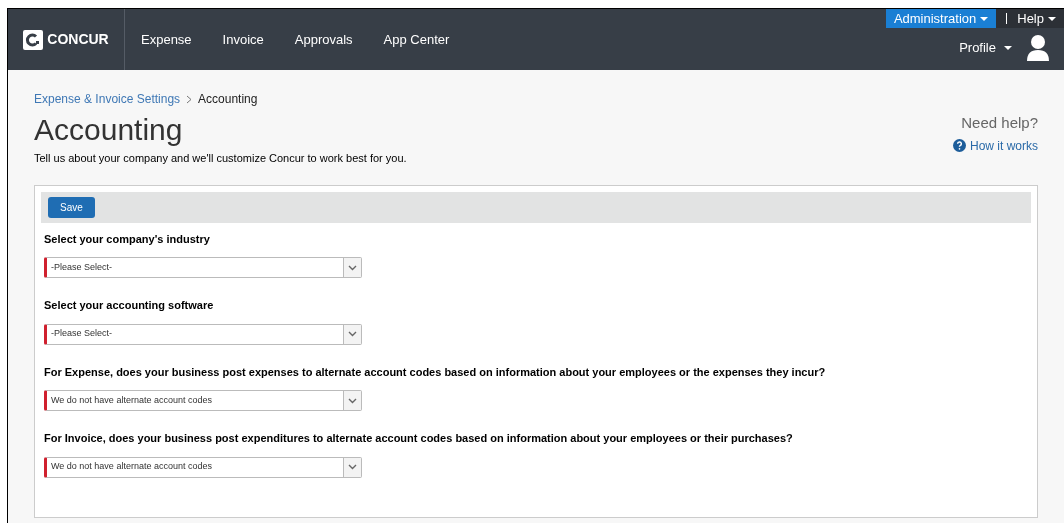  I want to click on help-icon, so click(959, 145).